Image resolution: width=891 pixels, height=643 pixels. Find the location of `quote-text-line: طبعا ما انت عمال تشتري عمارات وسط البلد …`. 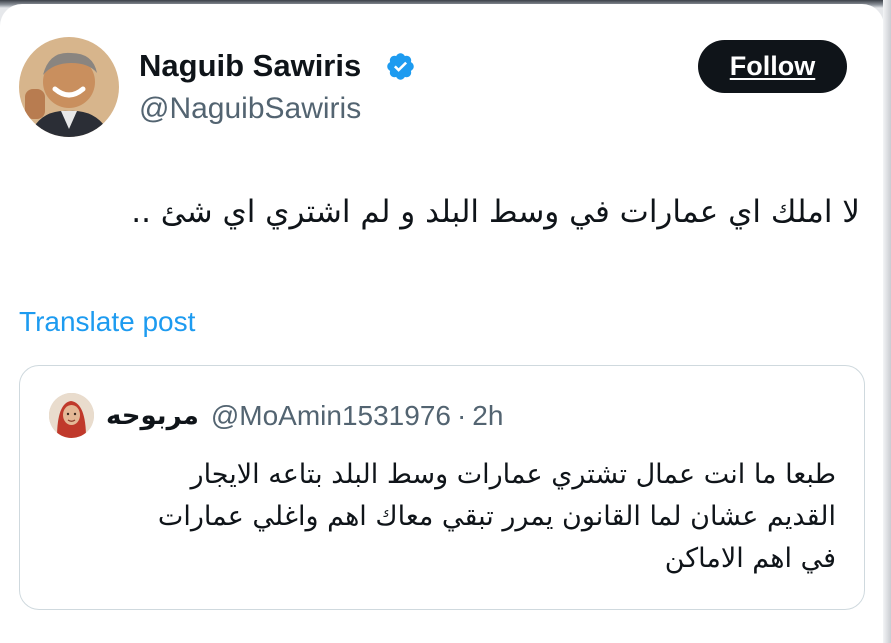

quote-text-line: طبعا ما انت عمال تشتري عمارات وسط البلد … is located at coordinates (513, 474).